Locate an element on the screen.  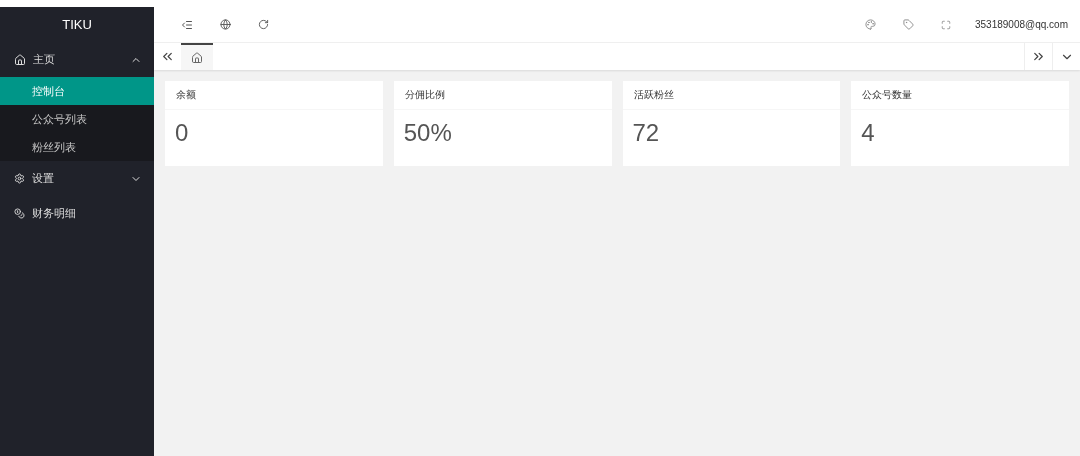
sidebar-item: 主页 is located at coordinates (77, 59).